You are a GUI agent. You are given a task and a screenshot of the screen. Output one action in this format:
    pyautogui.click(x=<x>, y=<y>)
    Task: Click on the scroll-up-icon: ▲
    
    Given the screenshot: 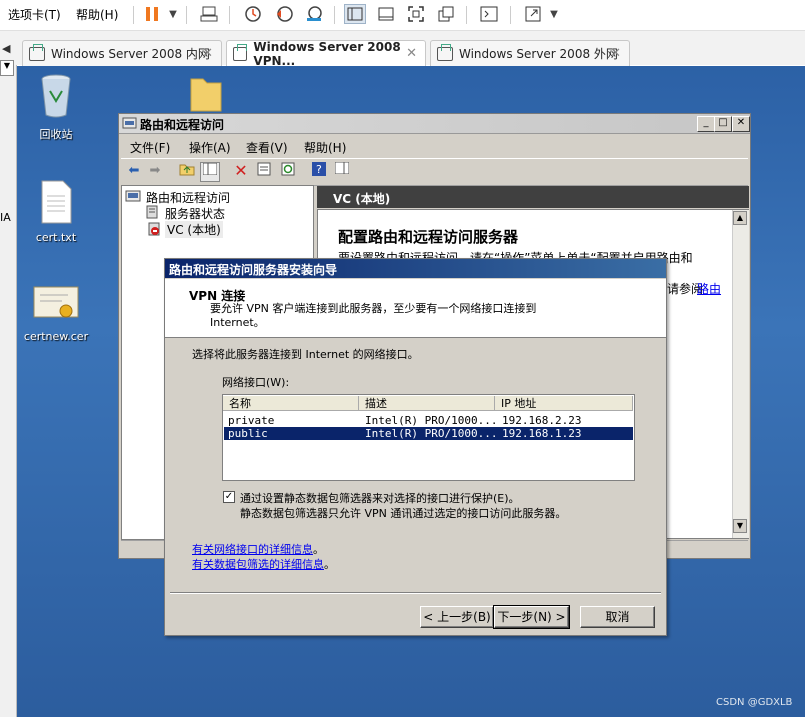 What is the action you would take?
    pyautogui.click(x=740, y=218)
    